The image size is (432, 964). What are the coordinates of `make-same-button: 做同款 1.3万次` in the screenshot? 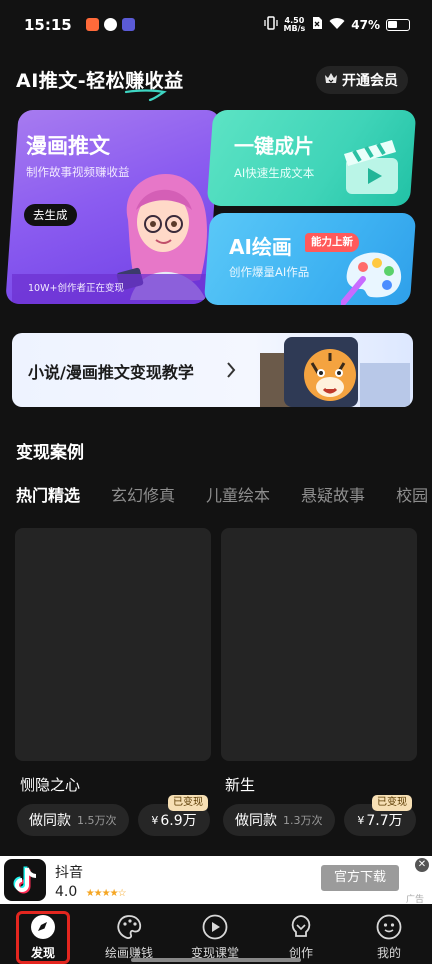 It's located at (279, 820).